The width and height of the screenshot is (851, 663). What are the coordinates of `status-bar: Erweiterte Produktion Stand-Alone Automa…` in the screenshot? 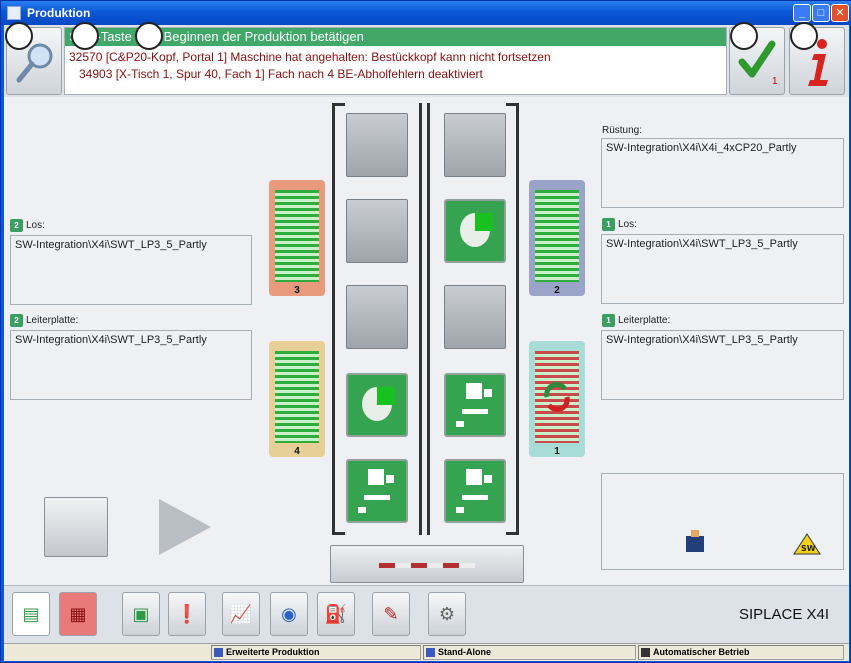 It's located at (426, 652).